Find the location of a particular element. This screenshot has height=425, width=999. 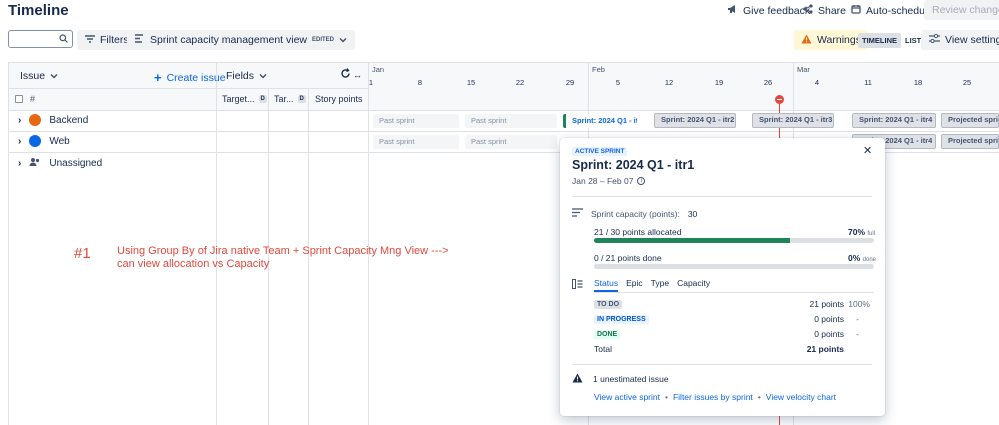

done-pct: 0% is located at coordinates (854, 258).